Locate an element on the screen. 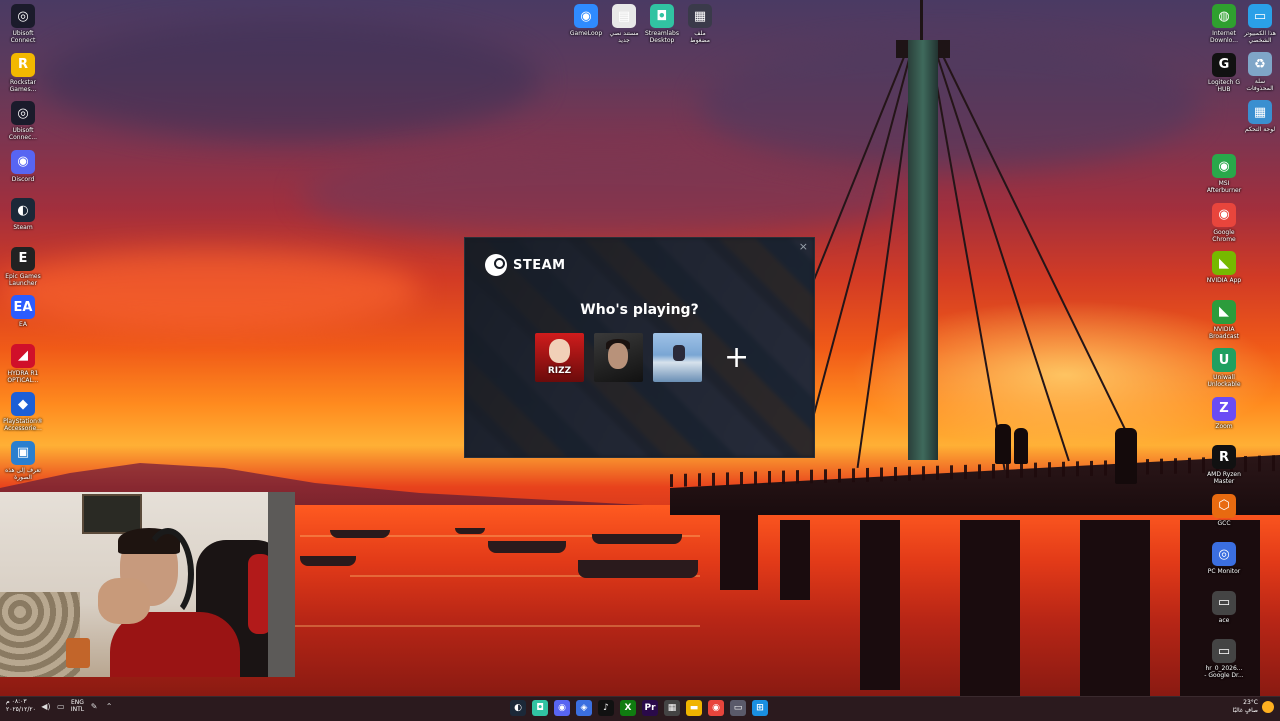 The height and width of the screenshot is (721, 1280). weather-widget: 23°C صافٍ غالبًا is located at coordinates (1245, 707).